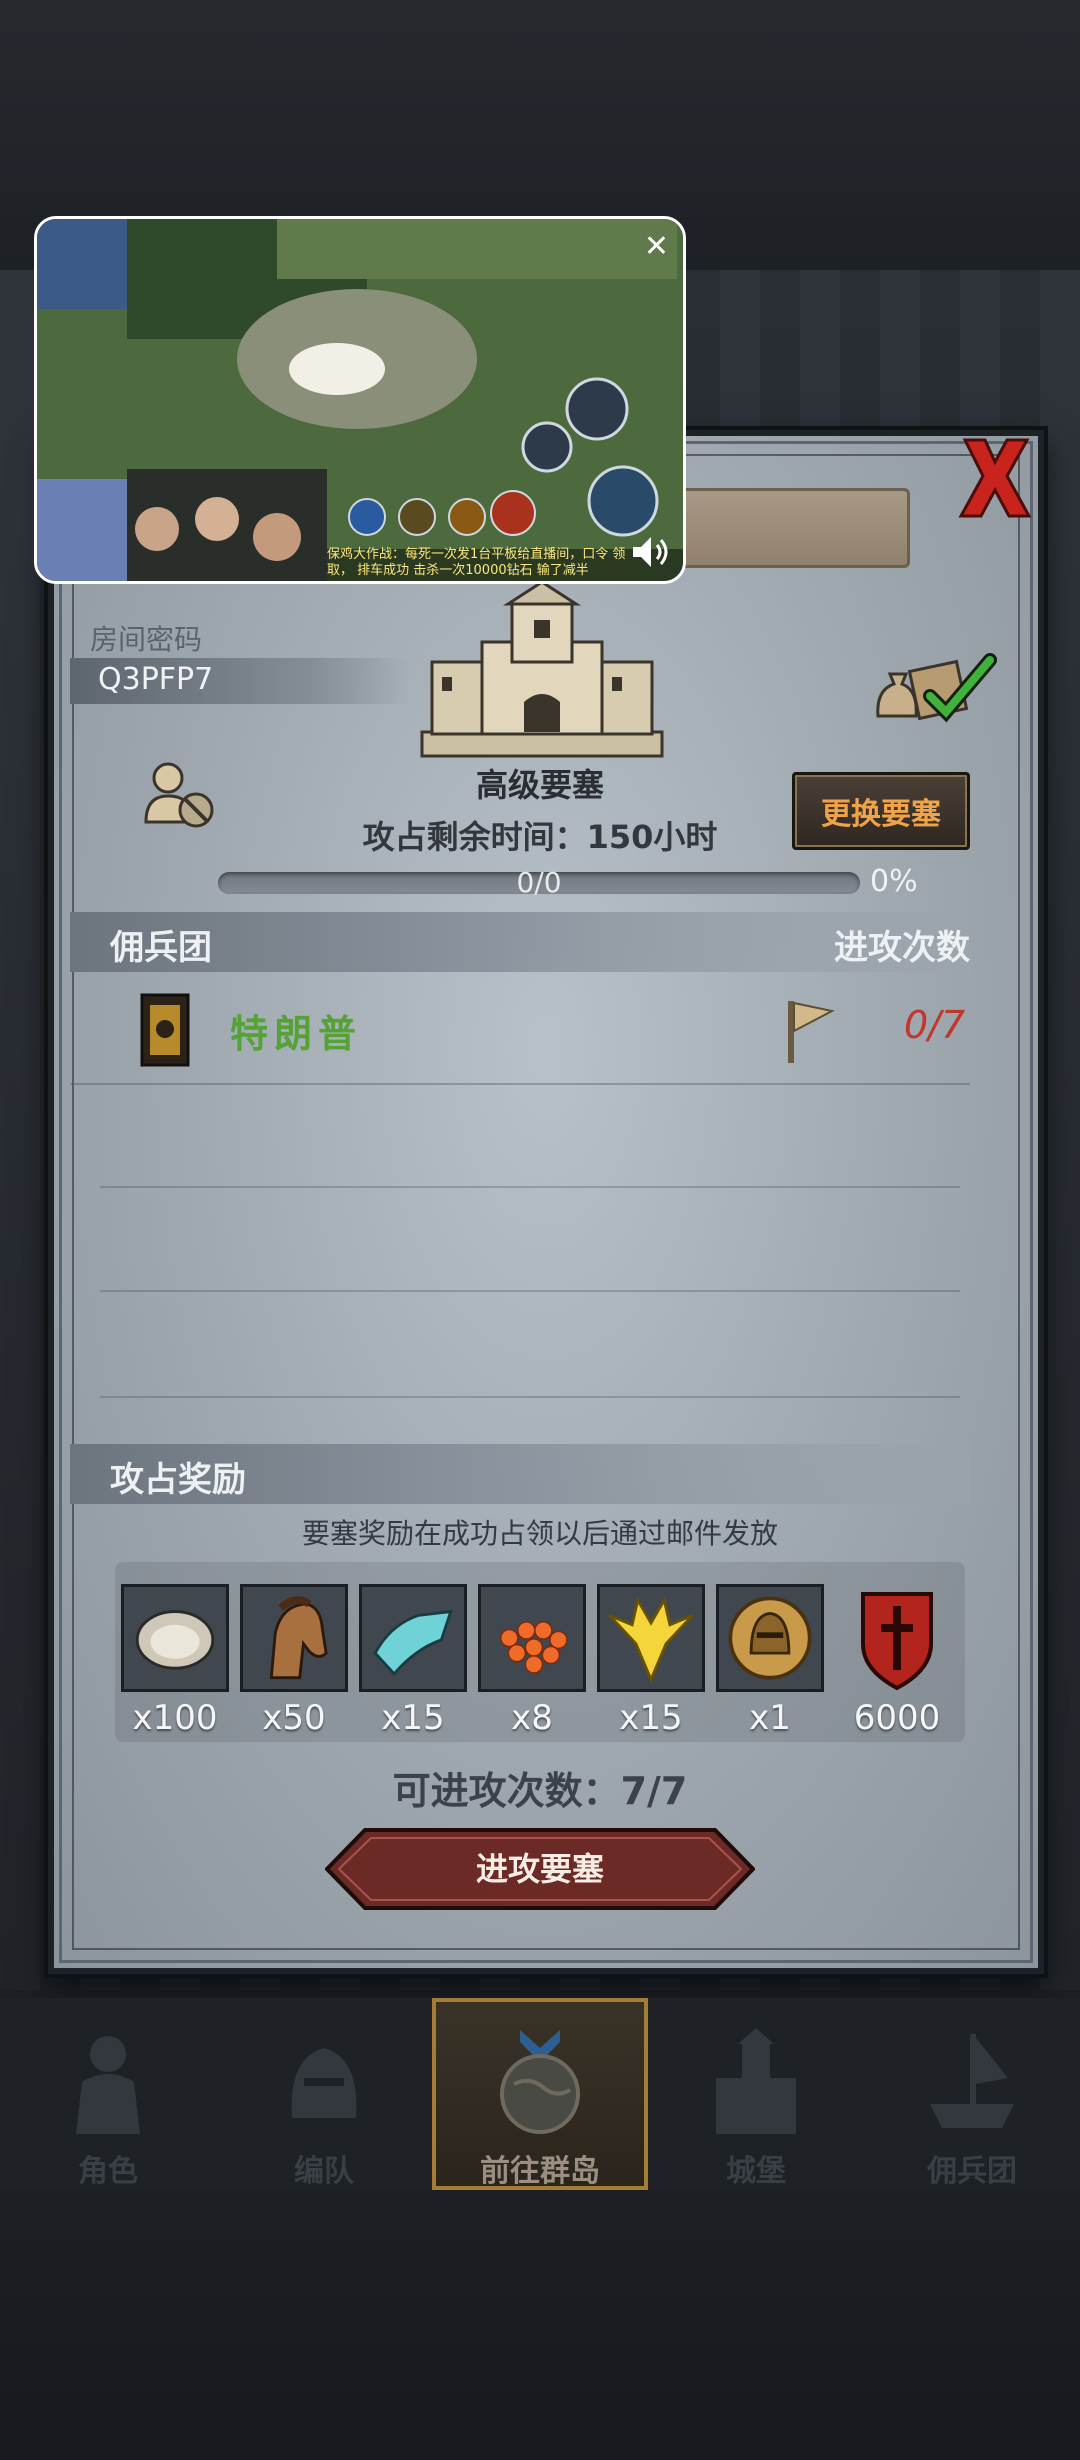 This screenshot has height=2460, width=1080. Describe the element at coordinates (894, 881) in the screenshot. I see `progress-percent: 0%` at that location.